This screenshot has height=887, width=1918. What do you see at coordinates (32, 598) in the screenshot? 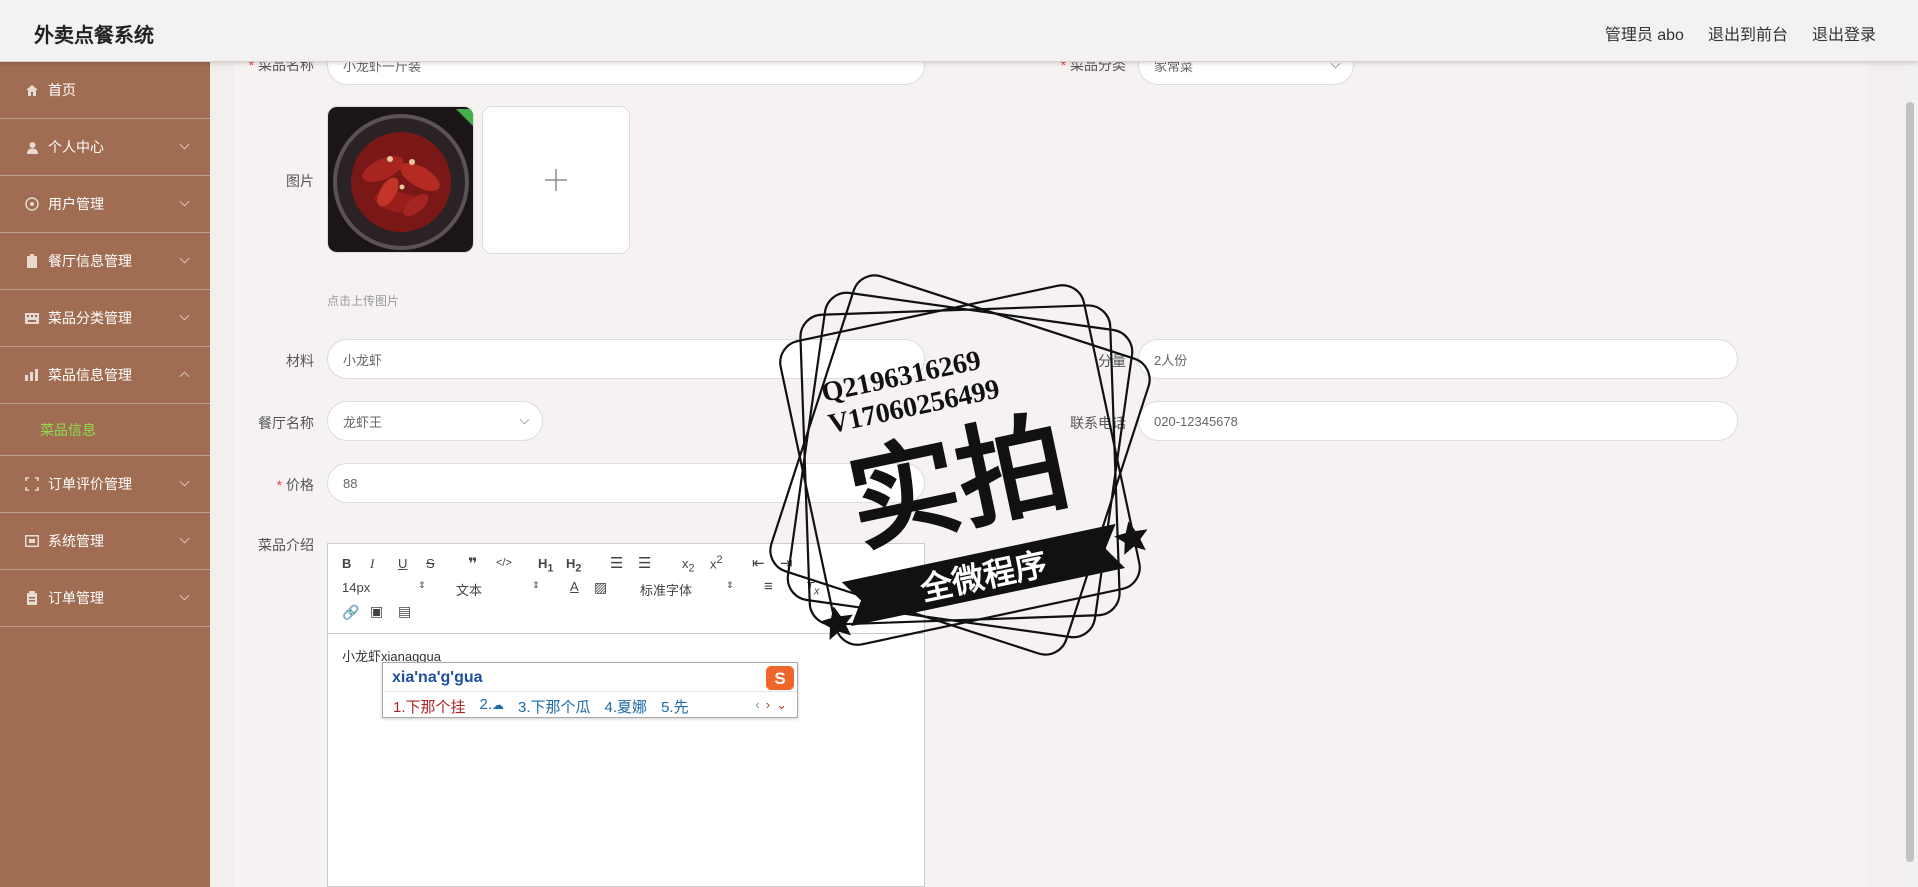
I see `document-icon` at bounding box center [32, 598].